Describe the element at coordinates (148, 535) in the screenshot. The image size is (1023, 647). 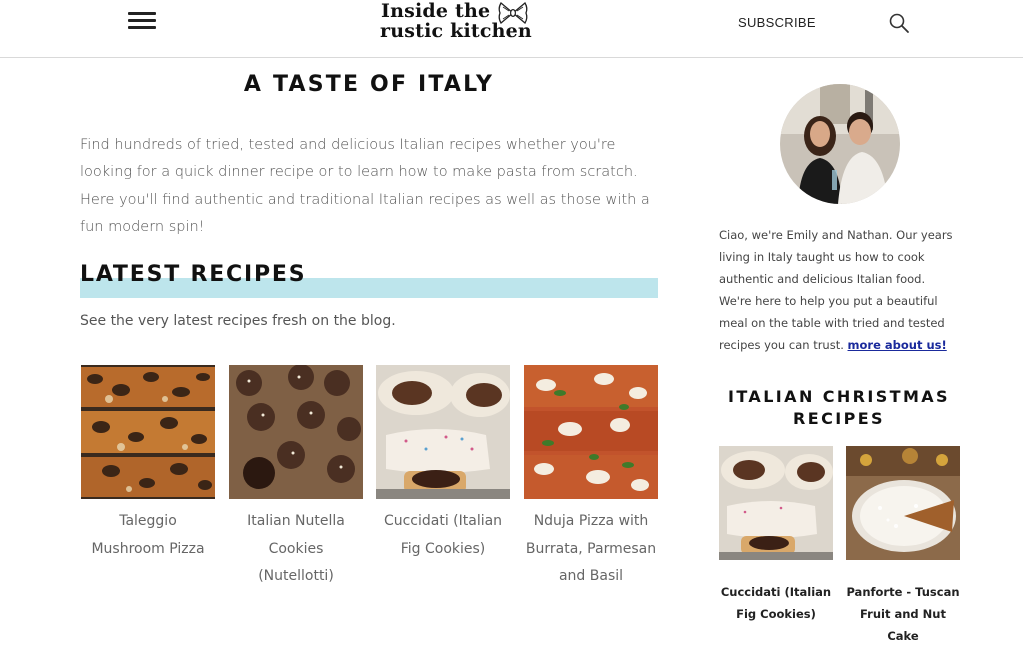
I see `recipe-title: Taleggio Mushroom Pizza` at that location.